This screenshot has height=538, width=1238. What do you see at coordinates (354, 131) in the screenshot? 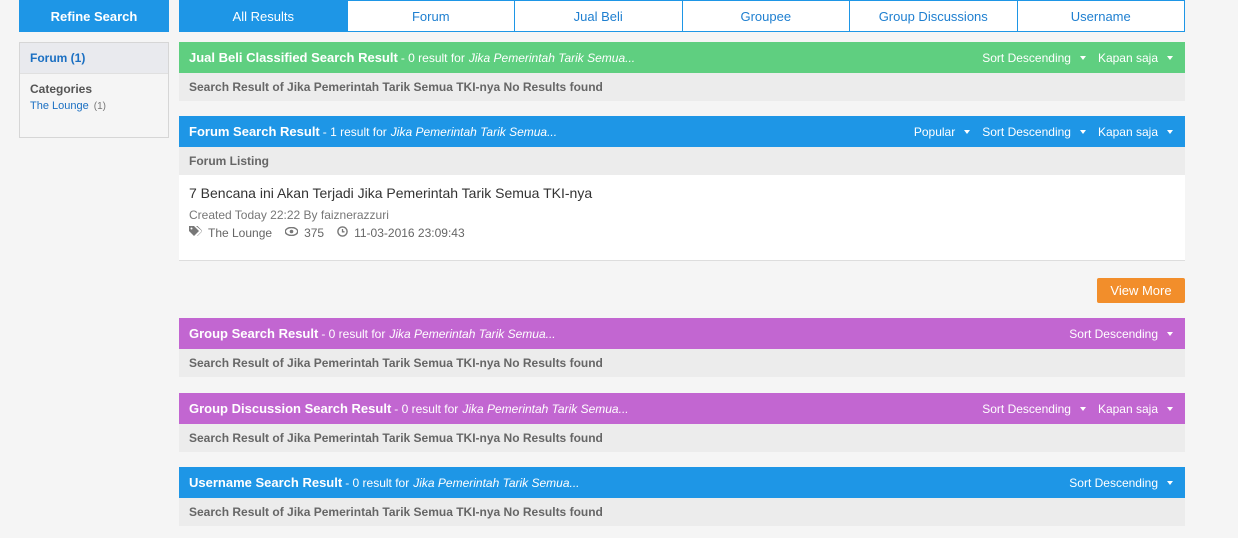
I see `result-count: - 1 result for` at bounding box center [354, 131].